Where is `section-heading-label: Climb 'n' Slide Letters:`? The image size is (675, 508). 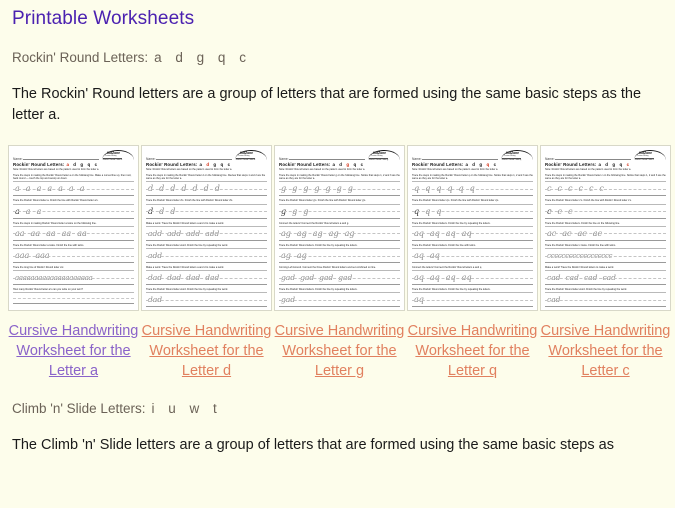
section-heading-label: Climb 'n' Slide Letters: is located at coordinates (79, 408).